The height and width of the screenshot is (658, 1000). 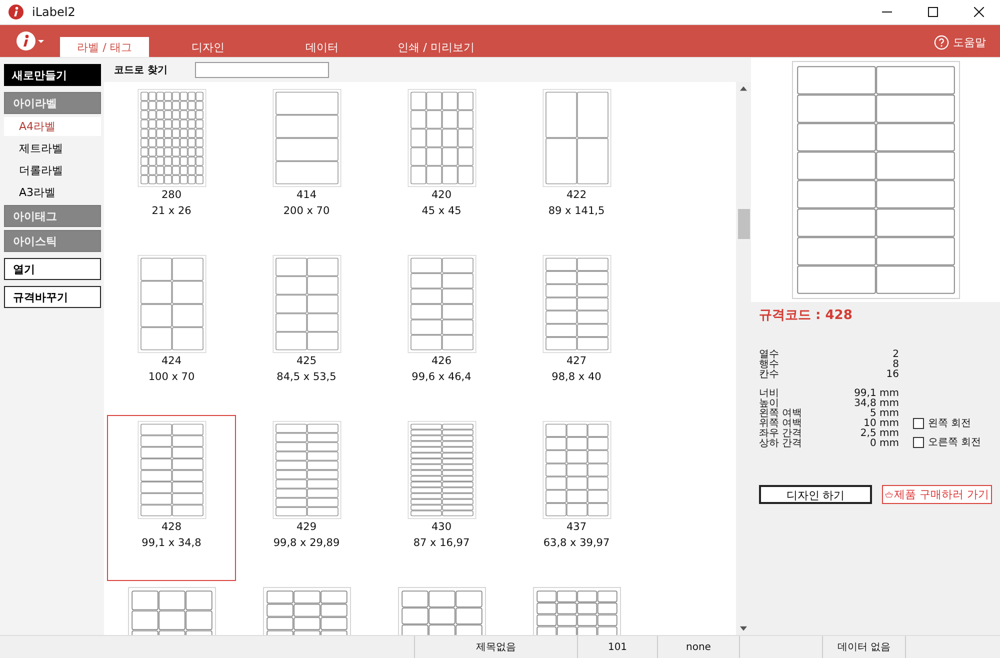 What do you see at coordinates (941, 42) in the screenshot?
I see `help-icon` at bounding box center [941, 42].